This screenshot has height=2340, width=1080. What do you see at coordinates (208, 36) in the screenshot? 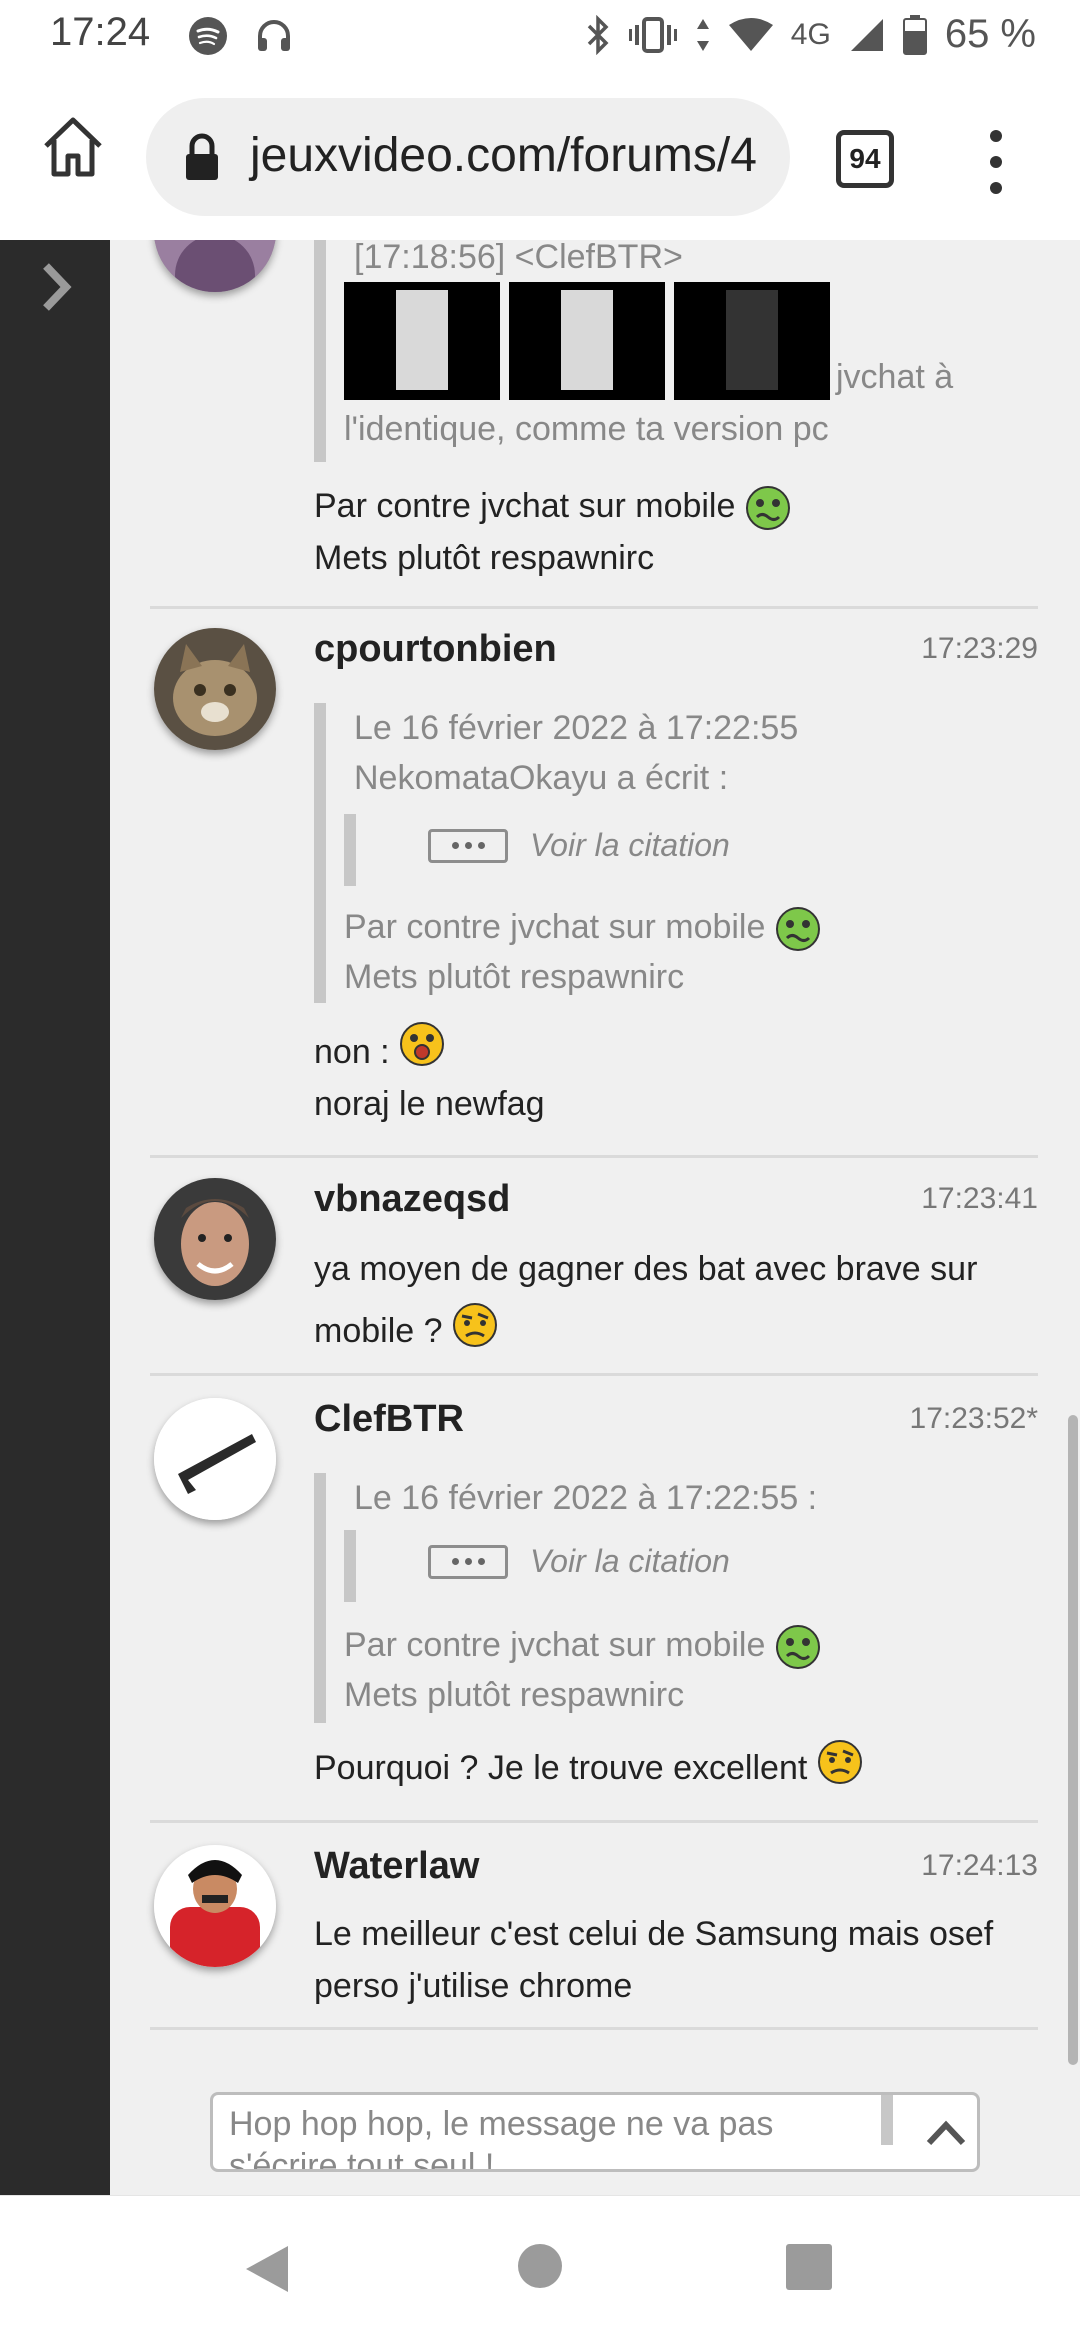
I see `spotify-icon` at bounding box center [208, 36].